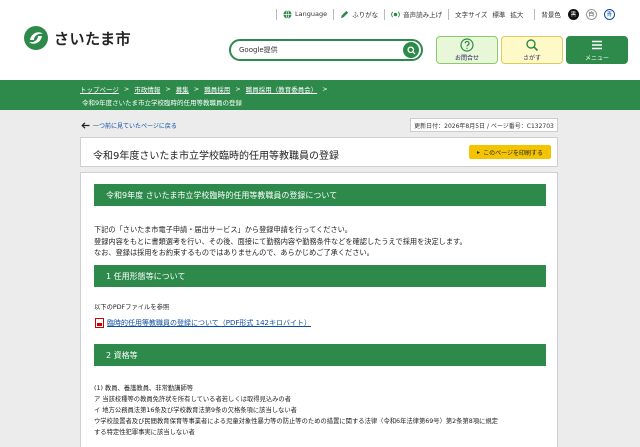 The image size is (640, 447). Describe the element at coordinates (551, 15) in the screenshot. I see `bg-color-label: 背景色` at that location.